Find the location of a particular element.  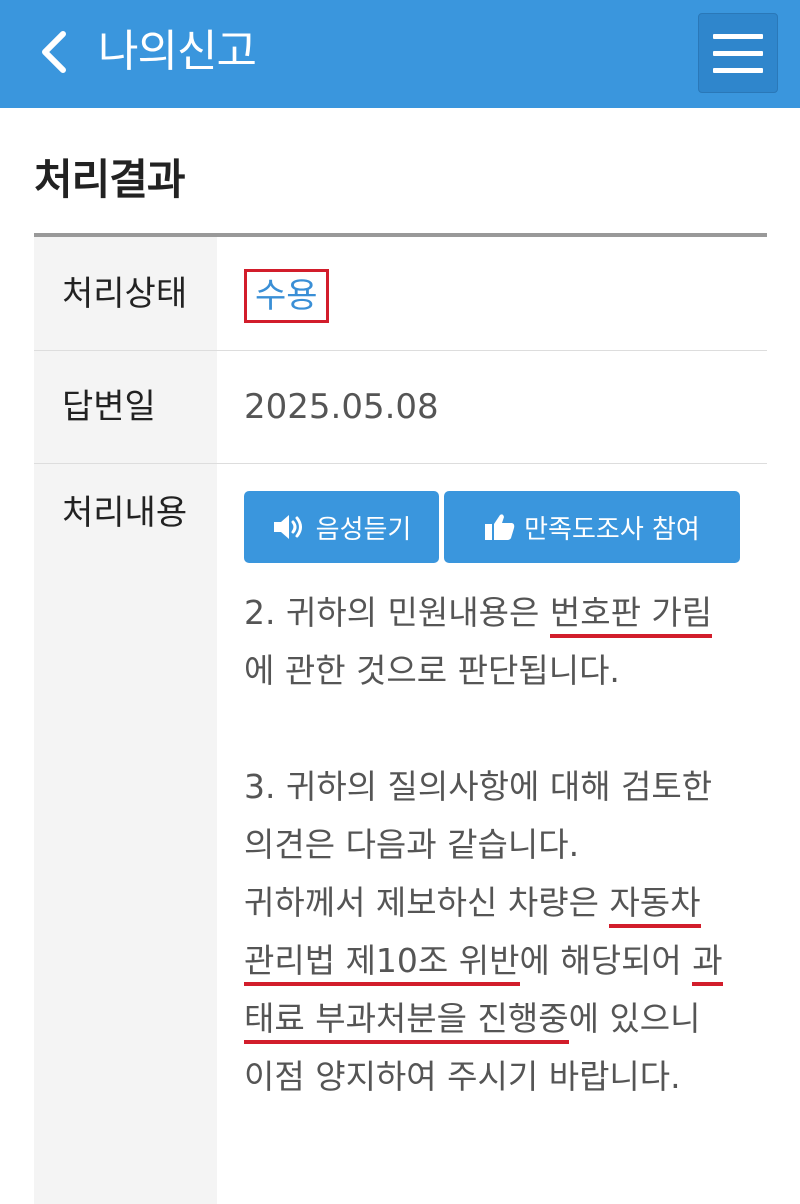

top-bar: 나의신고 is located at coordinates (400, 54).